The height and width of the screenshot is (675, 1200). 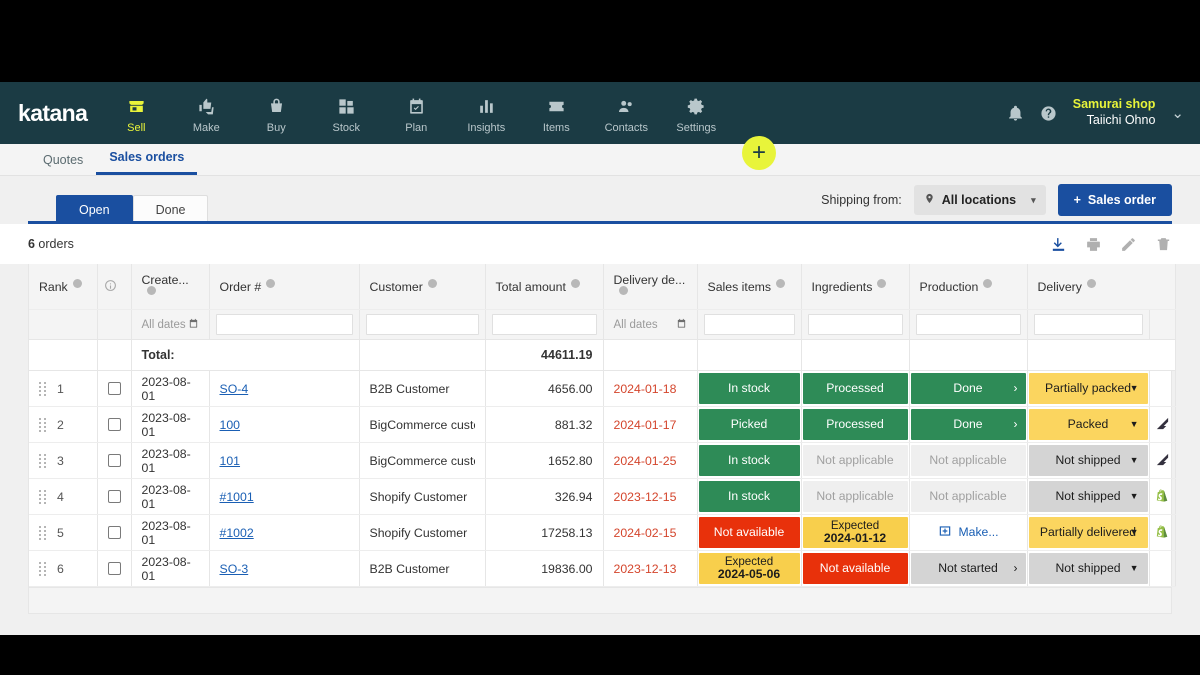 What do you see at coordinates (556, 113) in the screenshot?
I see `nav-item-items: Items` at bounding box center [556, 113].